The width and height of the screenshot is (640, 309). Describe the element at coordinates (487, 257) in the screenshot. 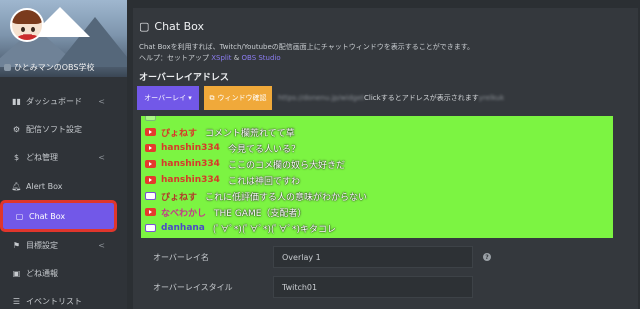

I see `help-icon: ?` at that location.